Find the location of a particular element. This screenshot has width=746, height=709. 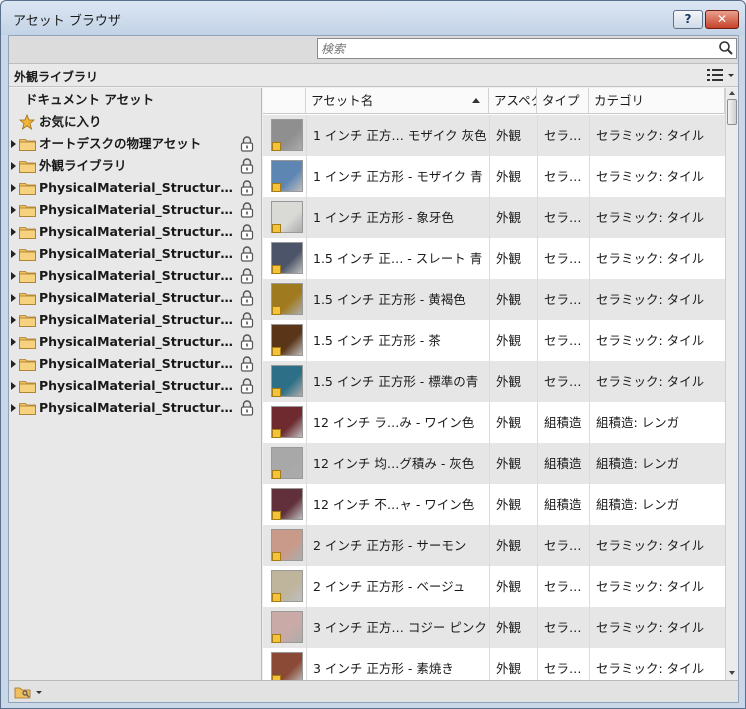

column-thumbnail is located at coordinates (284, 101).